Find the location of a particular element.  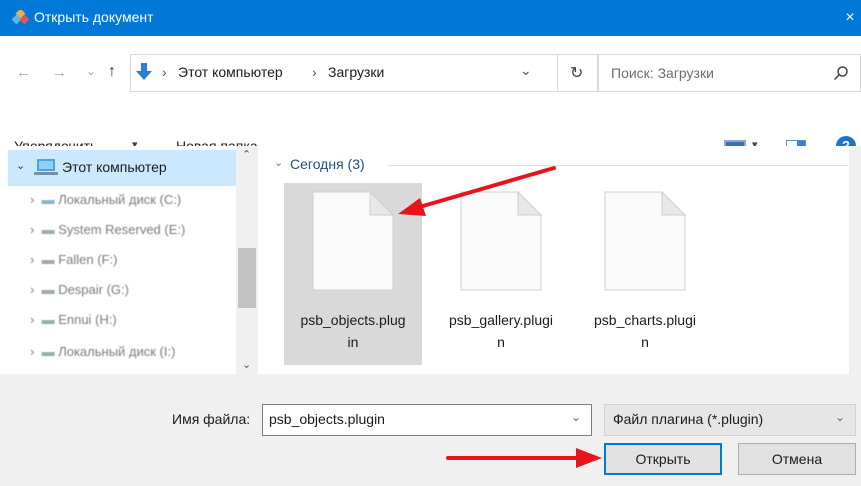

downloads-icon is located at coordinates (144, 73).